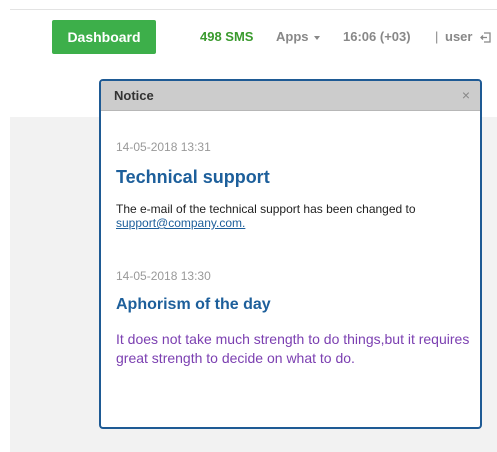 The image size is (497, 452). I want to click on chevron-down-icon, so click(316, 37).